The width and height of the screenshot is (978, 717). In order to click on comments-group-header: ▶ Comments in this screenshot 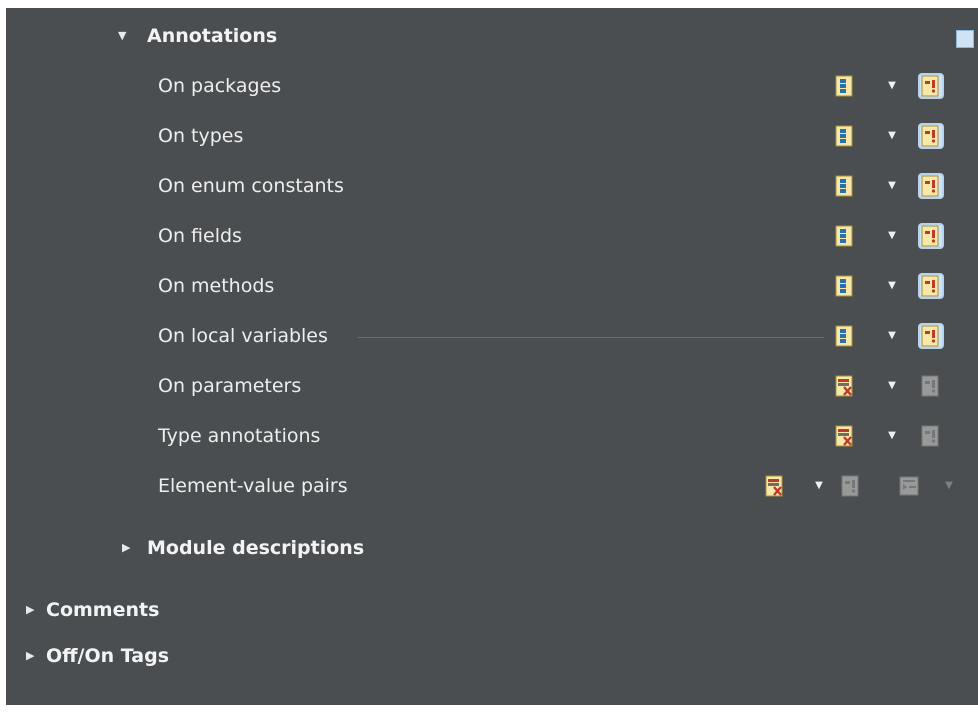, I will do `click(492, 610)`.